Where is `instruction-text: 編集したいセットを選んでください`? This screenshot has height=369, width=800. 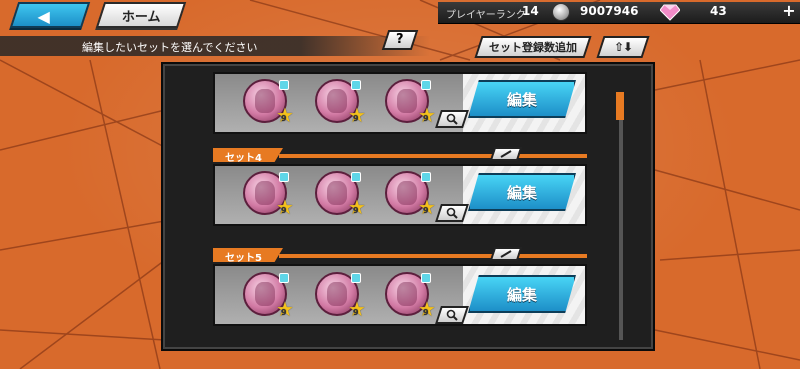 instruction-text: 編集したいセットを選んでください is located at coordinates (170, 47).